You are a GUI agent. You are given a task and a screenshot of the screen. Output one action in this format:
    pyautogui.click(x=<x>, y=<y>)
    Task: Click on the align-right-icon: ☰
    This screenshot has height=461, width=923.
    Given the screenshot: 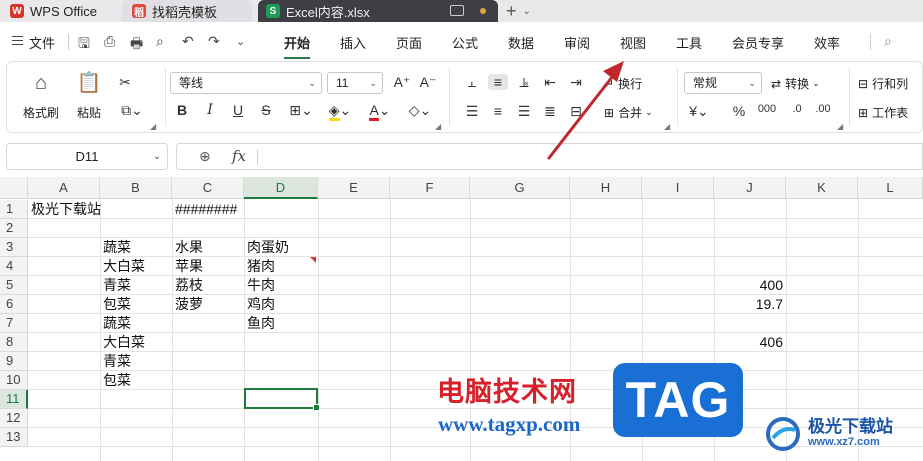 What is the action you would take?
    pyautogui.click(x=524, y=111)
    